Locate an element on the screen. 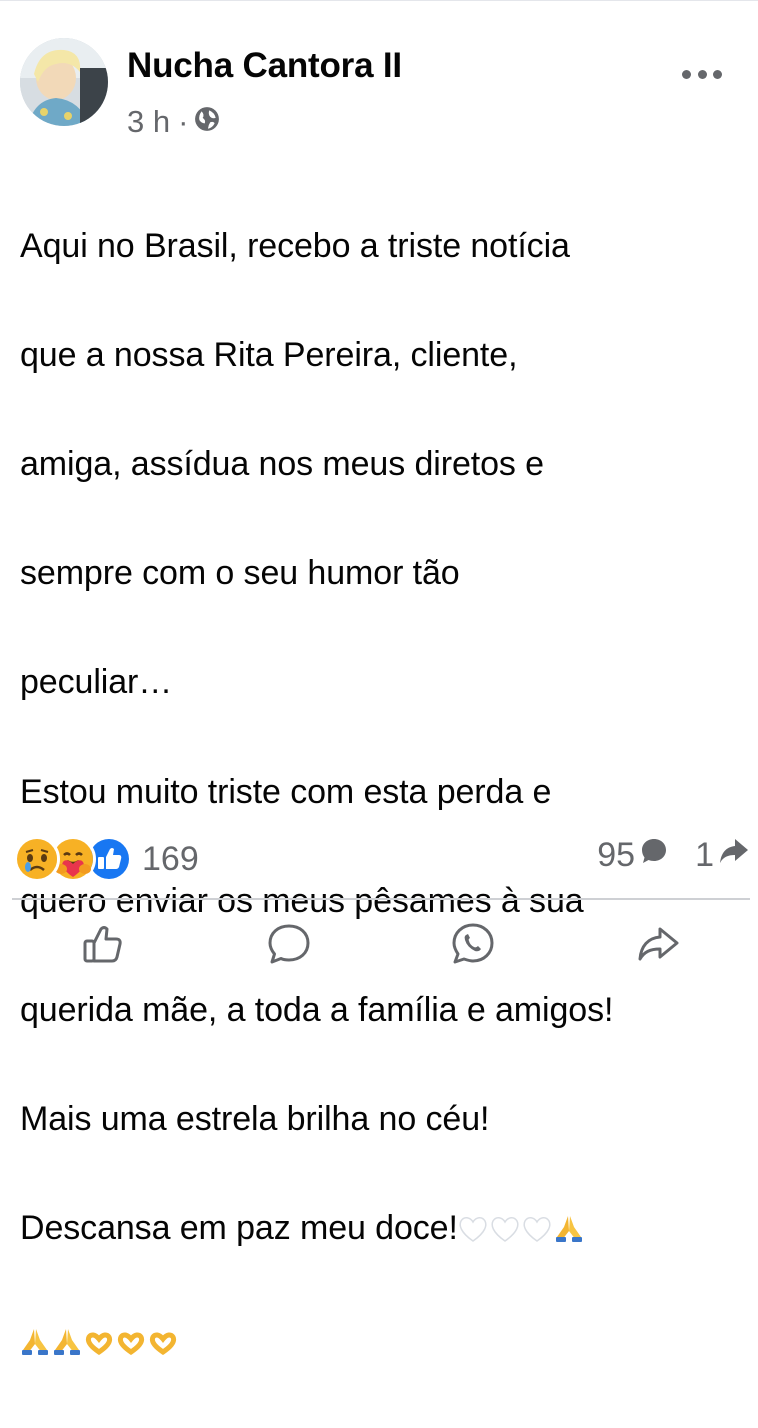 The width and height of the screenshot is (758, 1428). post-line: sempre com o seu humor tão is located at coordinates (240, 573).